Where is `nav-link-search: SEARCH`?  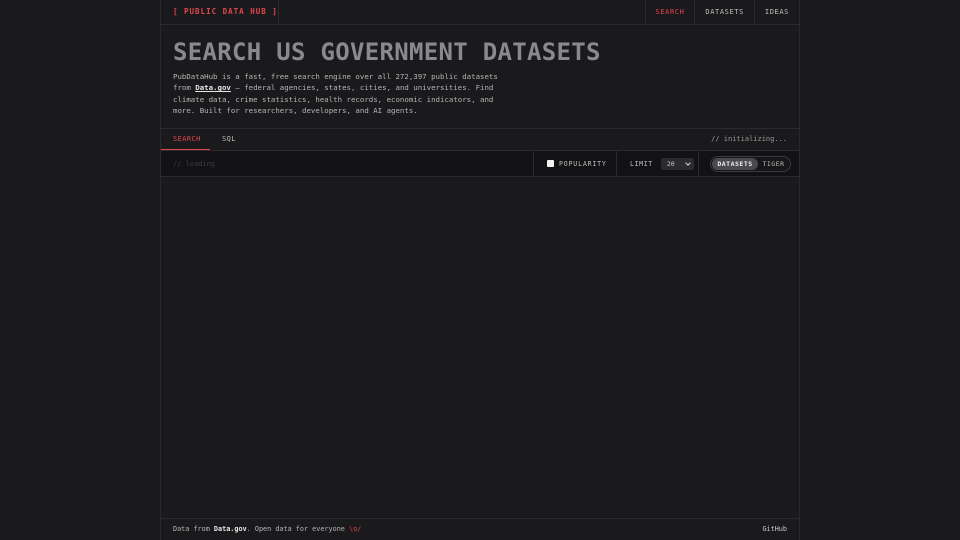
nav-link-search: SEARCH is located at coordinates (669, 12).